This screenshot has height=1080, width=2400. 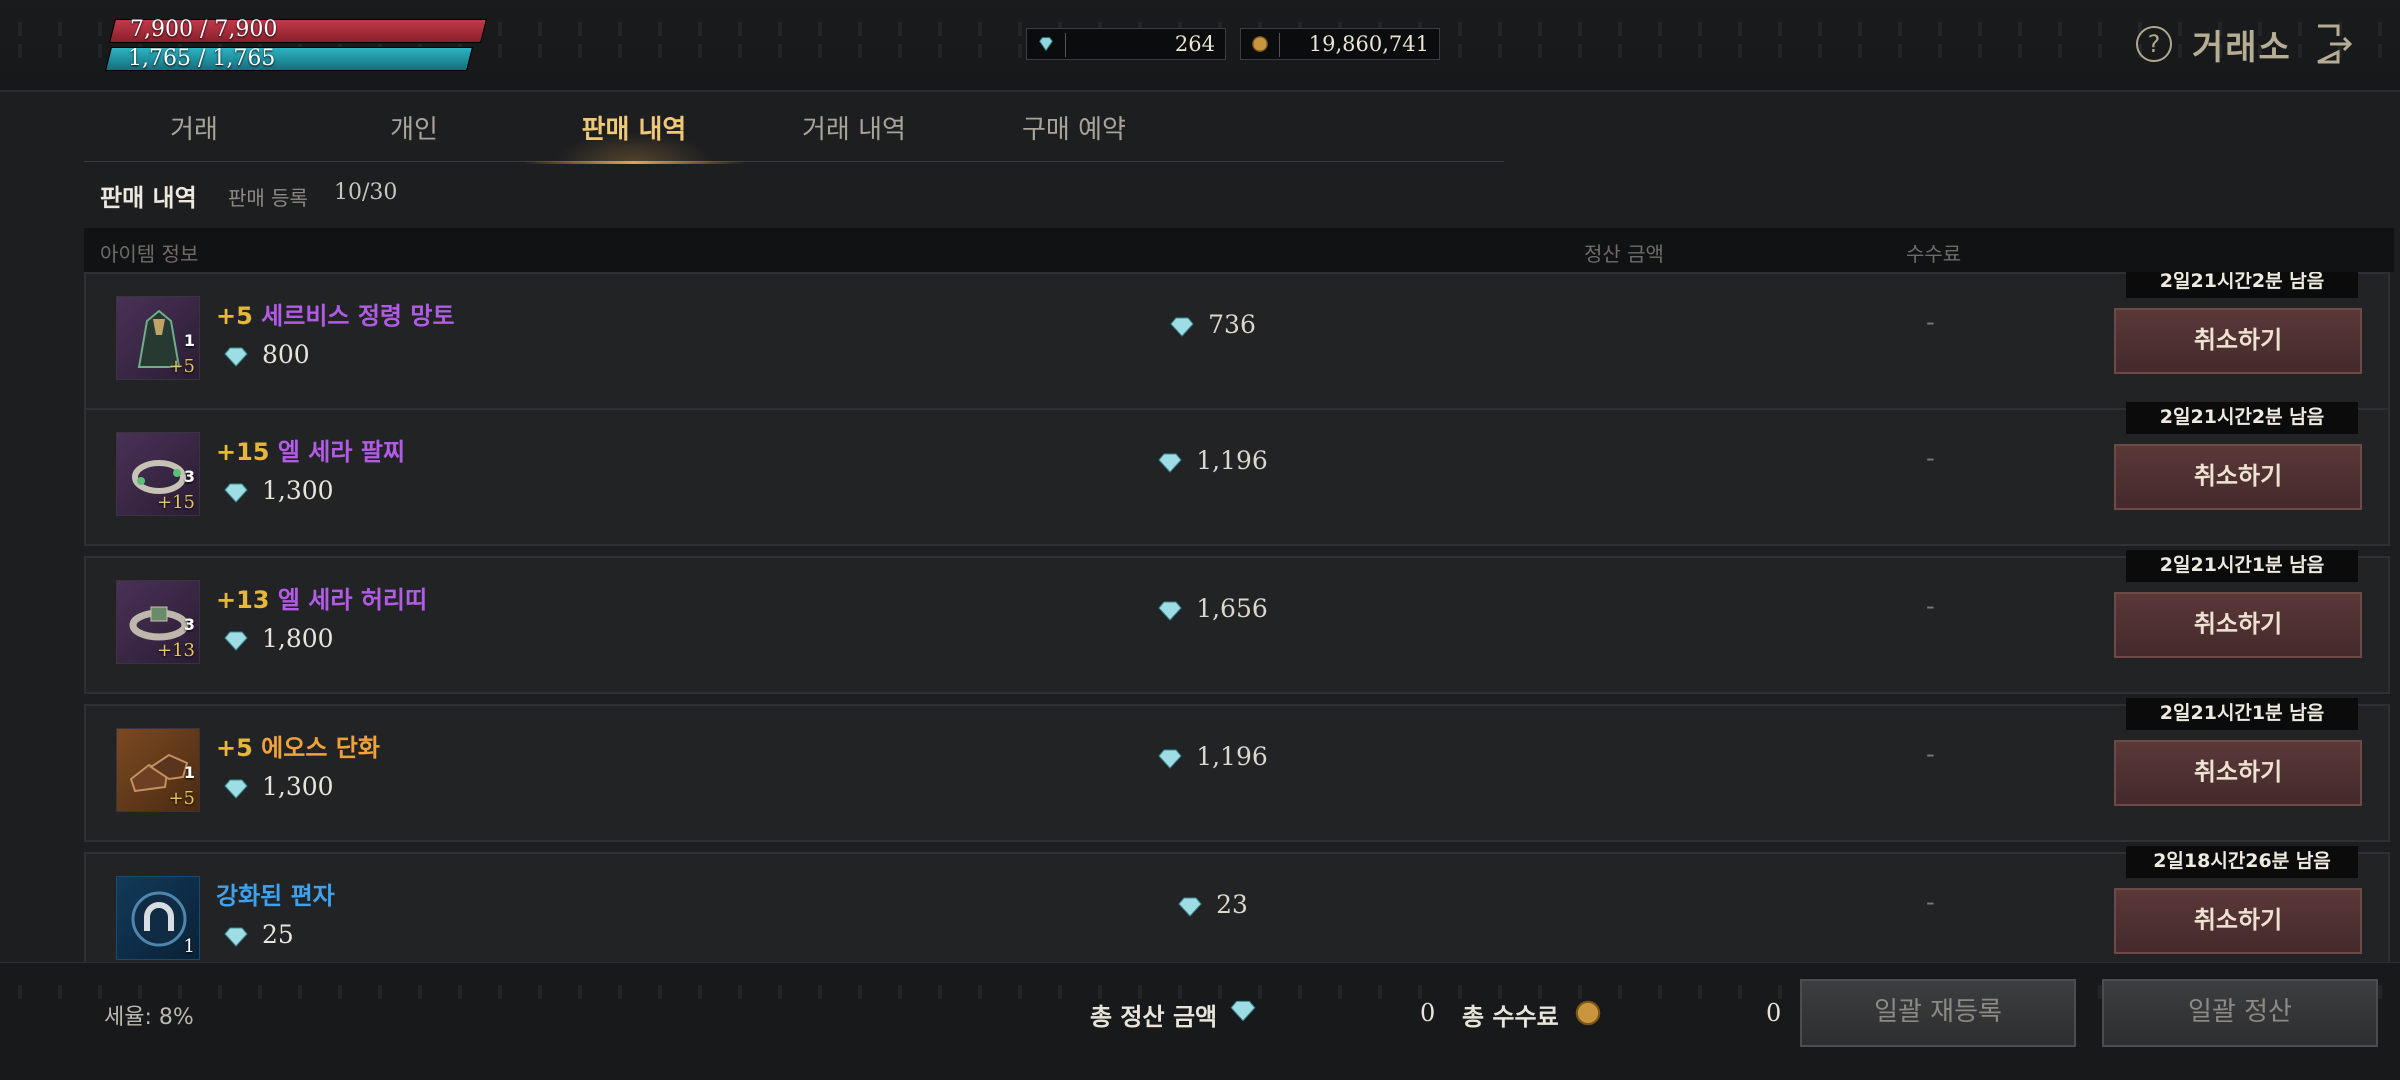 I want to click on tab-bar: 거래 개인 판매 내역 거래 내역 구매 예약, so click(x=794, y=133).